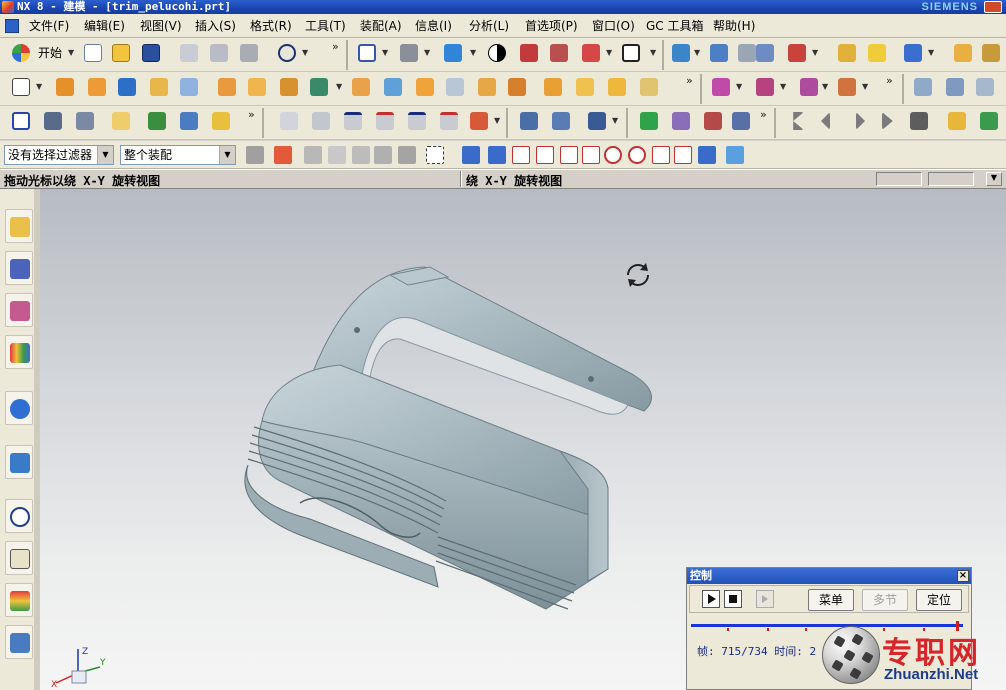 Image resolution: width=1006 pixels, height=690 pixels. What do you see at coordinates (809, 87) in the screenshot?
I see `delete-feature-button` at bounding box center [809, 87].